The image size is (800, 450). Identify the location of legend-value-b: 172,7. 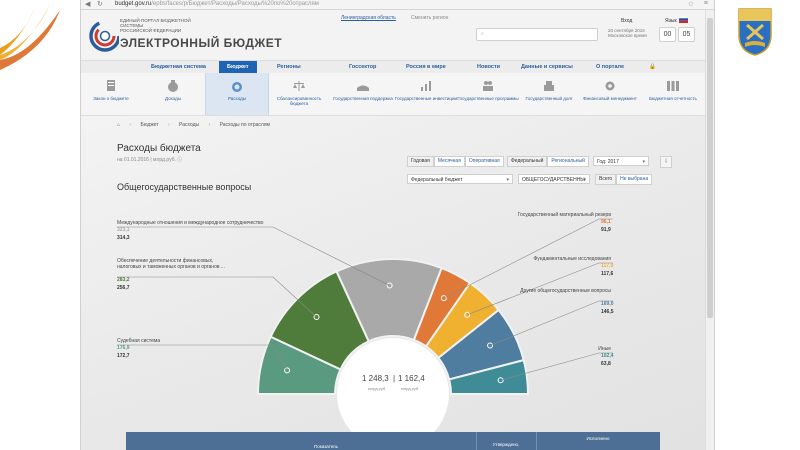
(123, 356).